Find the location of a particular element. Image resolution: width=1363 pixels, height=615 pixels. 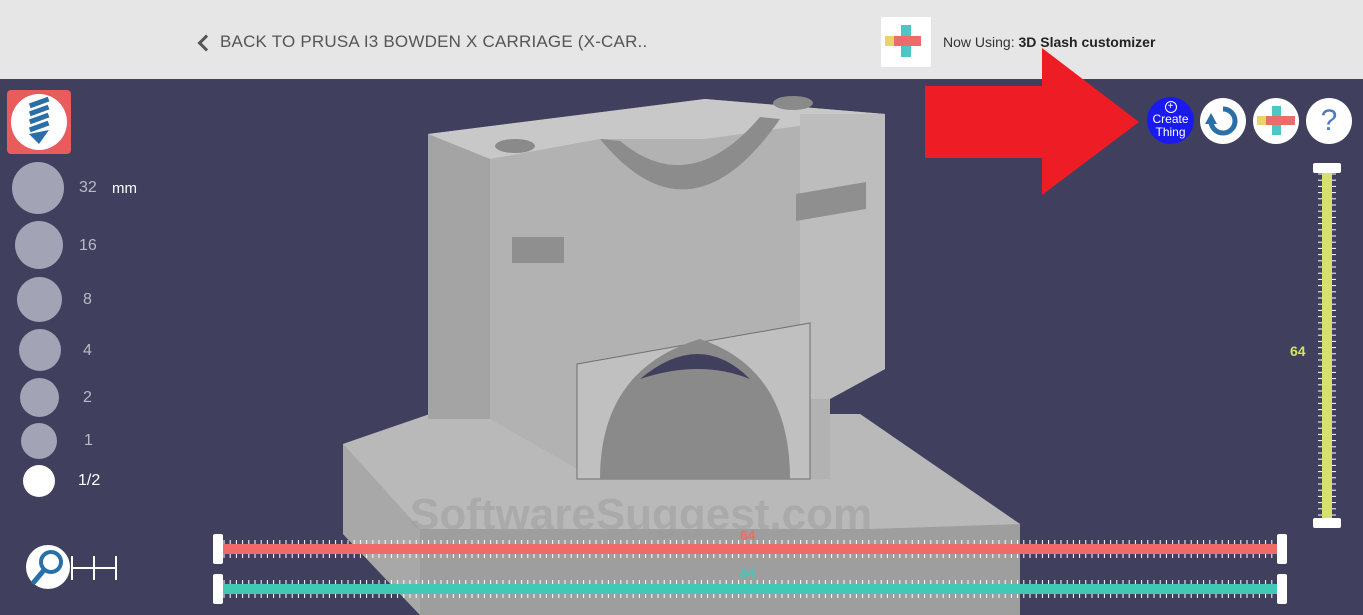

brush-size-half: 1/2 is located at coordinates (68, 481).